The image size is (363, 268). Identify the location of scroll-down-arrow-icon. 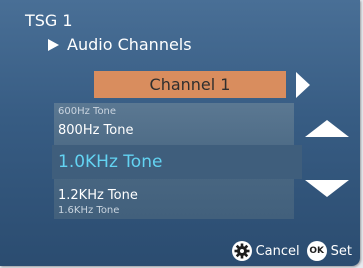
(327, 188).